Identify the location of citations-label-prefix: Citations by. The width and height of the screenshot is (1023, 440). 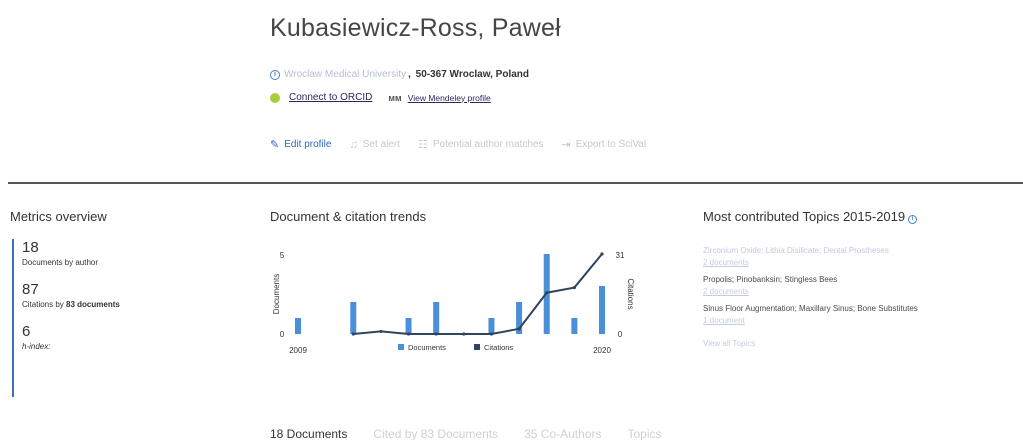
(44, 304).